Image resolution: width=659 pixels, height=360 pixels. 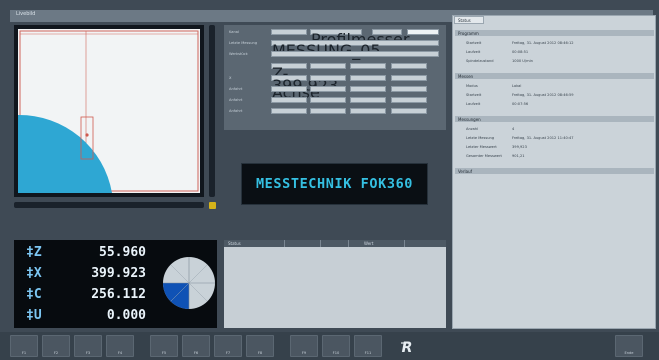 I want to click on svg-text: R, so click(x=407, y=348).